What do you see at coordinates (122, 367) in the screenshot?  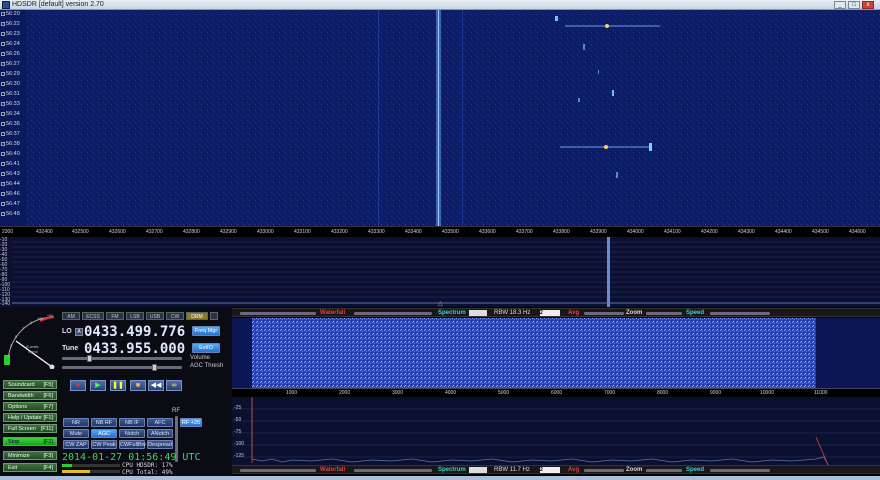 I see `agc-threshold-slider` at bounding box center [122, 367].